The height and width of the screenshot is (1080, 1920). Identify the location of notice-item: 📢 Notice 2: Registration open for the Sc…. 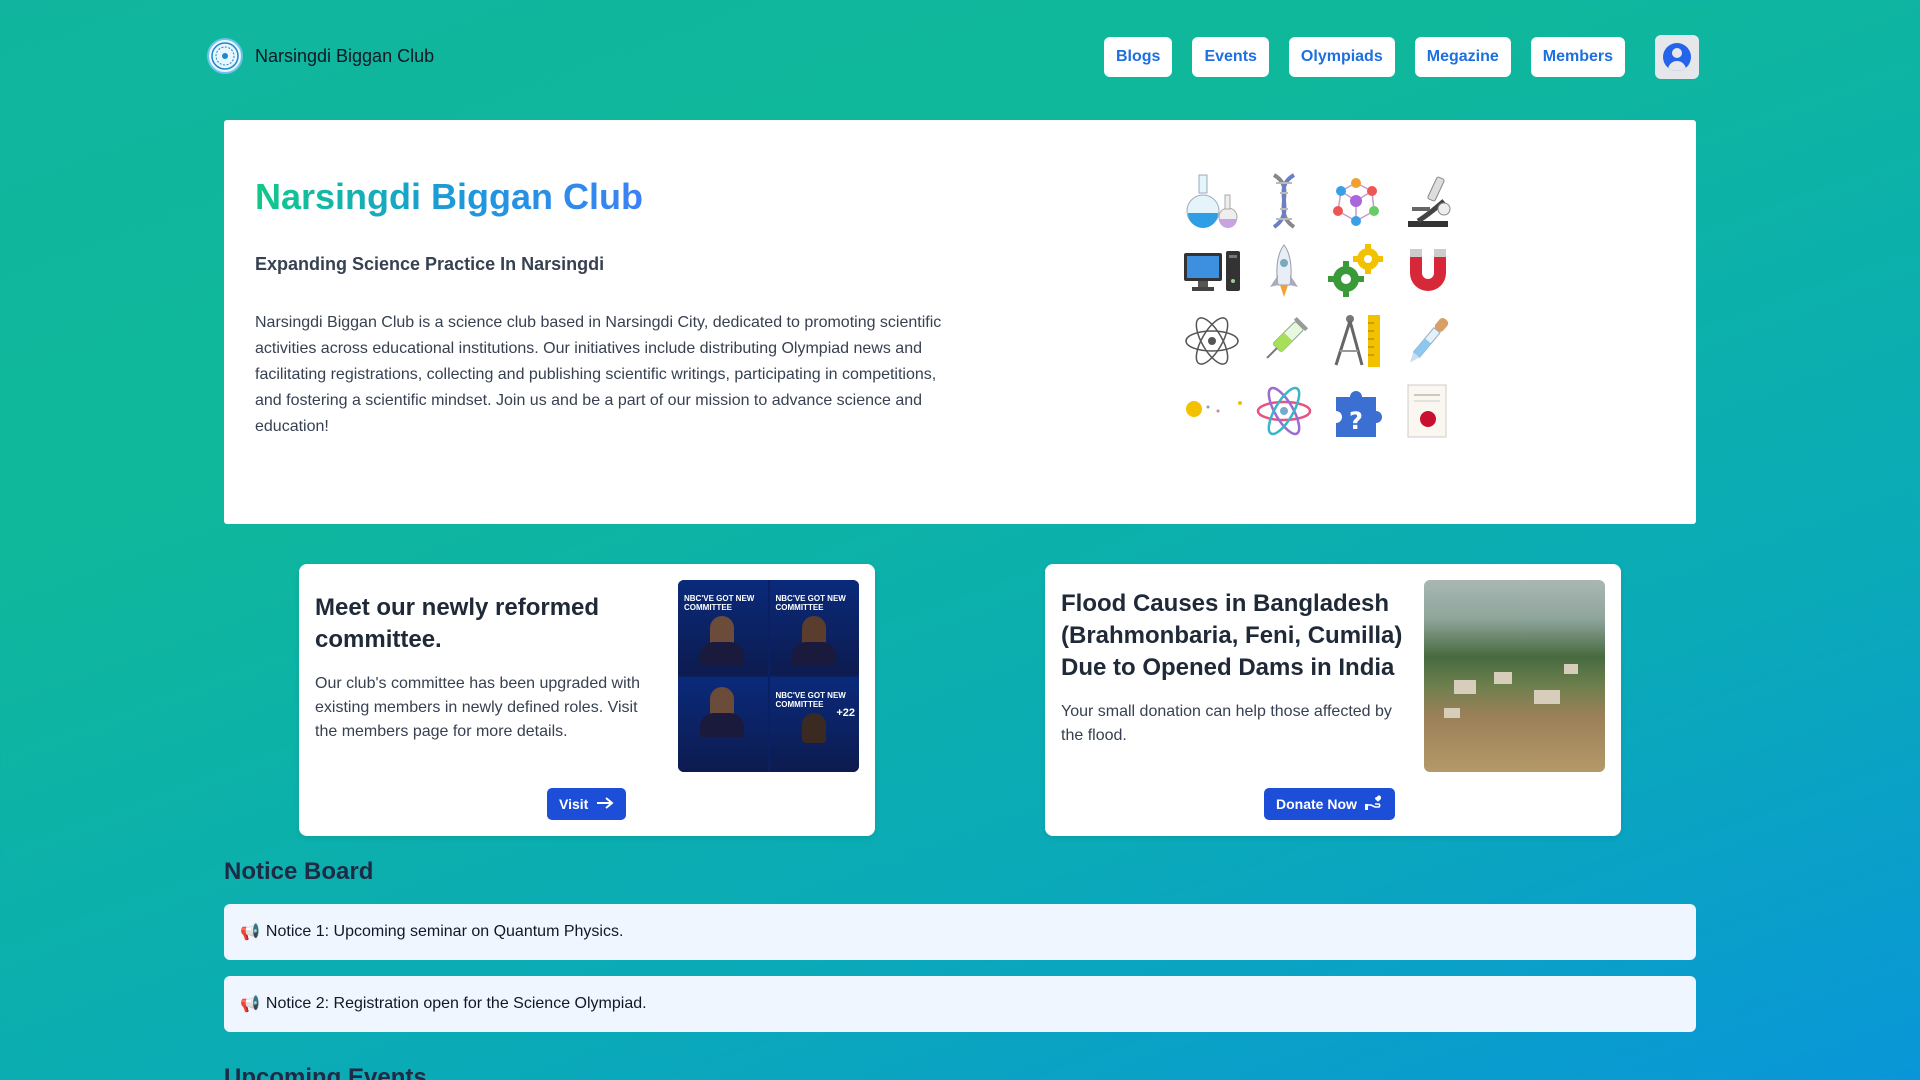
(960, 1004).